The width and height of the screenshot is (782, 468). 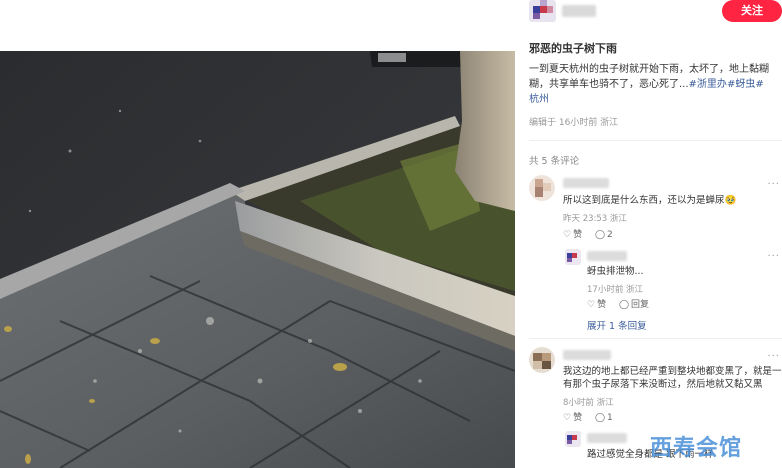 I want to click on author-avatar, so click(x=542, y=11).